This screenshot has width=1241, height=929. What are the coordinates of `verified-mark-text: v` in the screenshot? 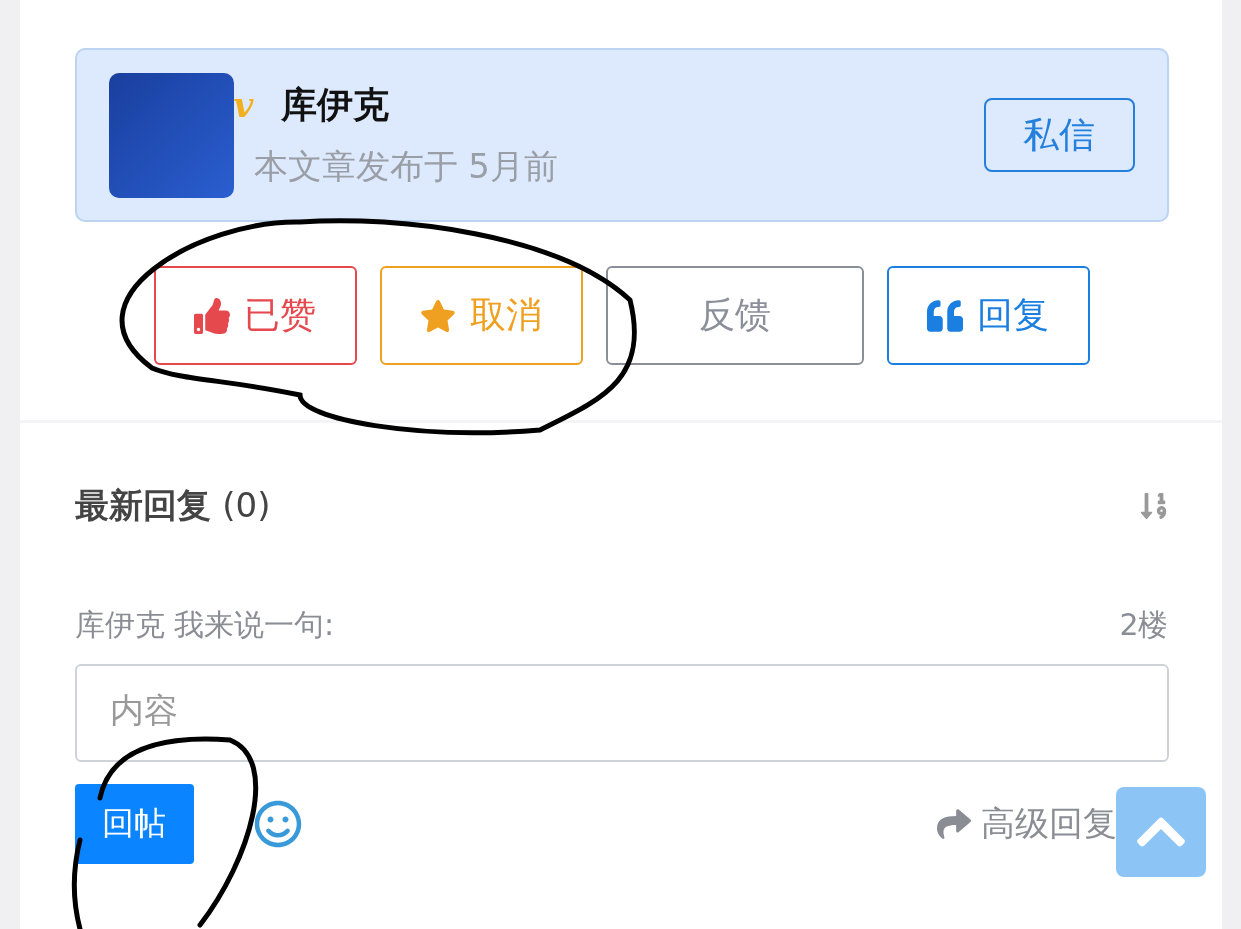 It's located at (243, 105).